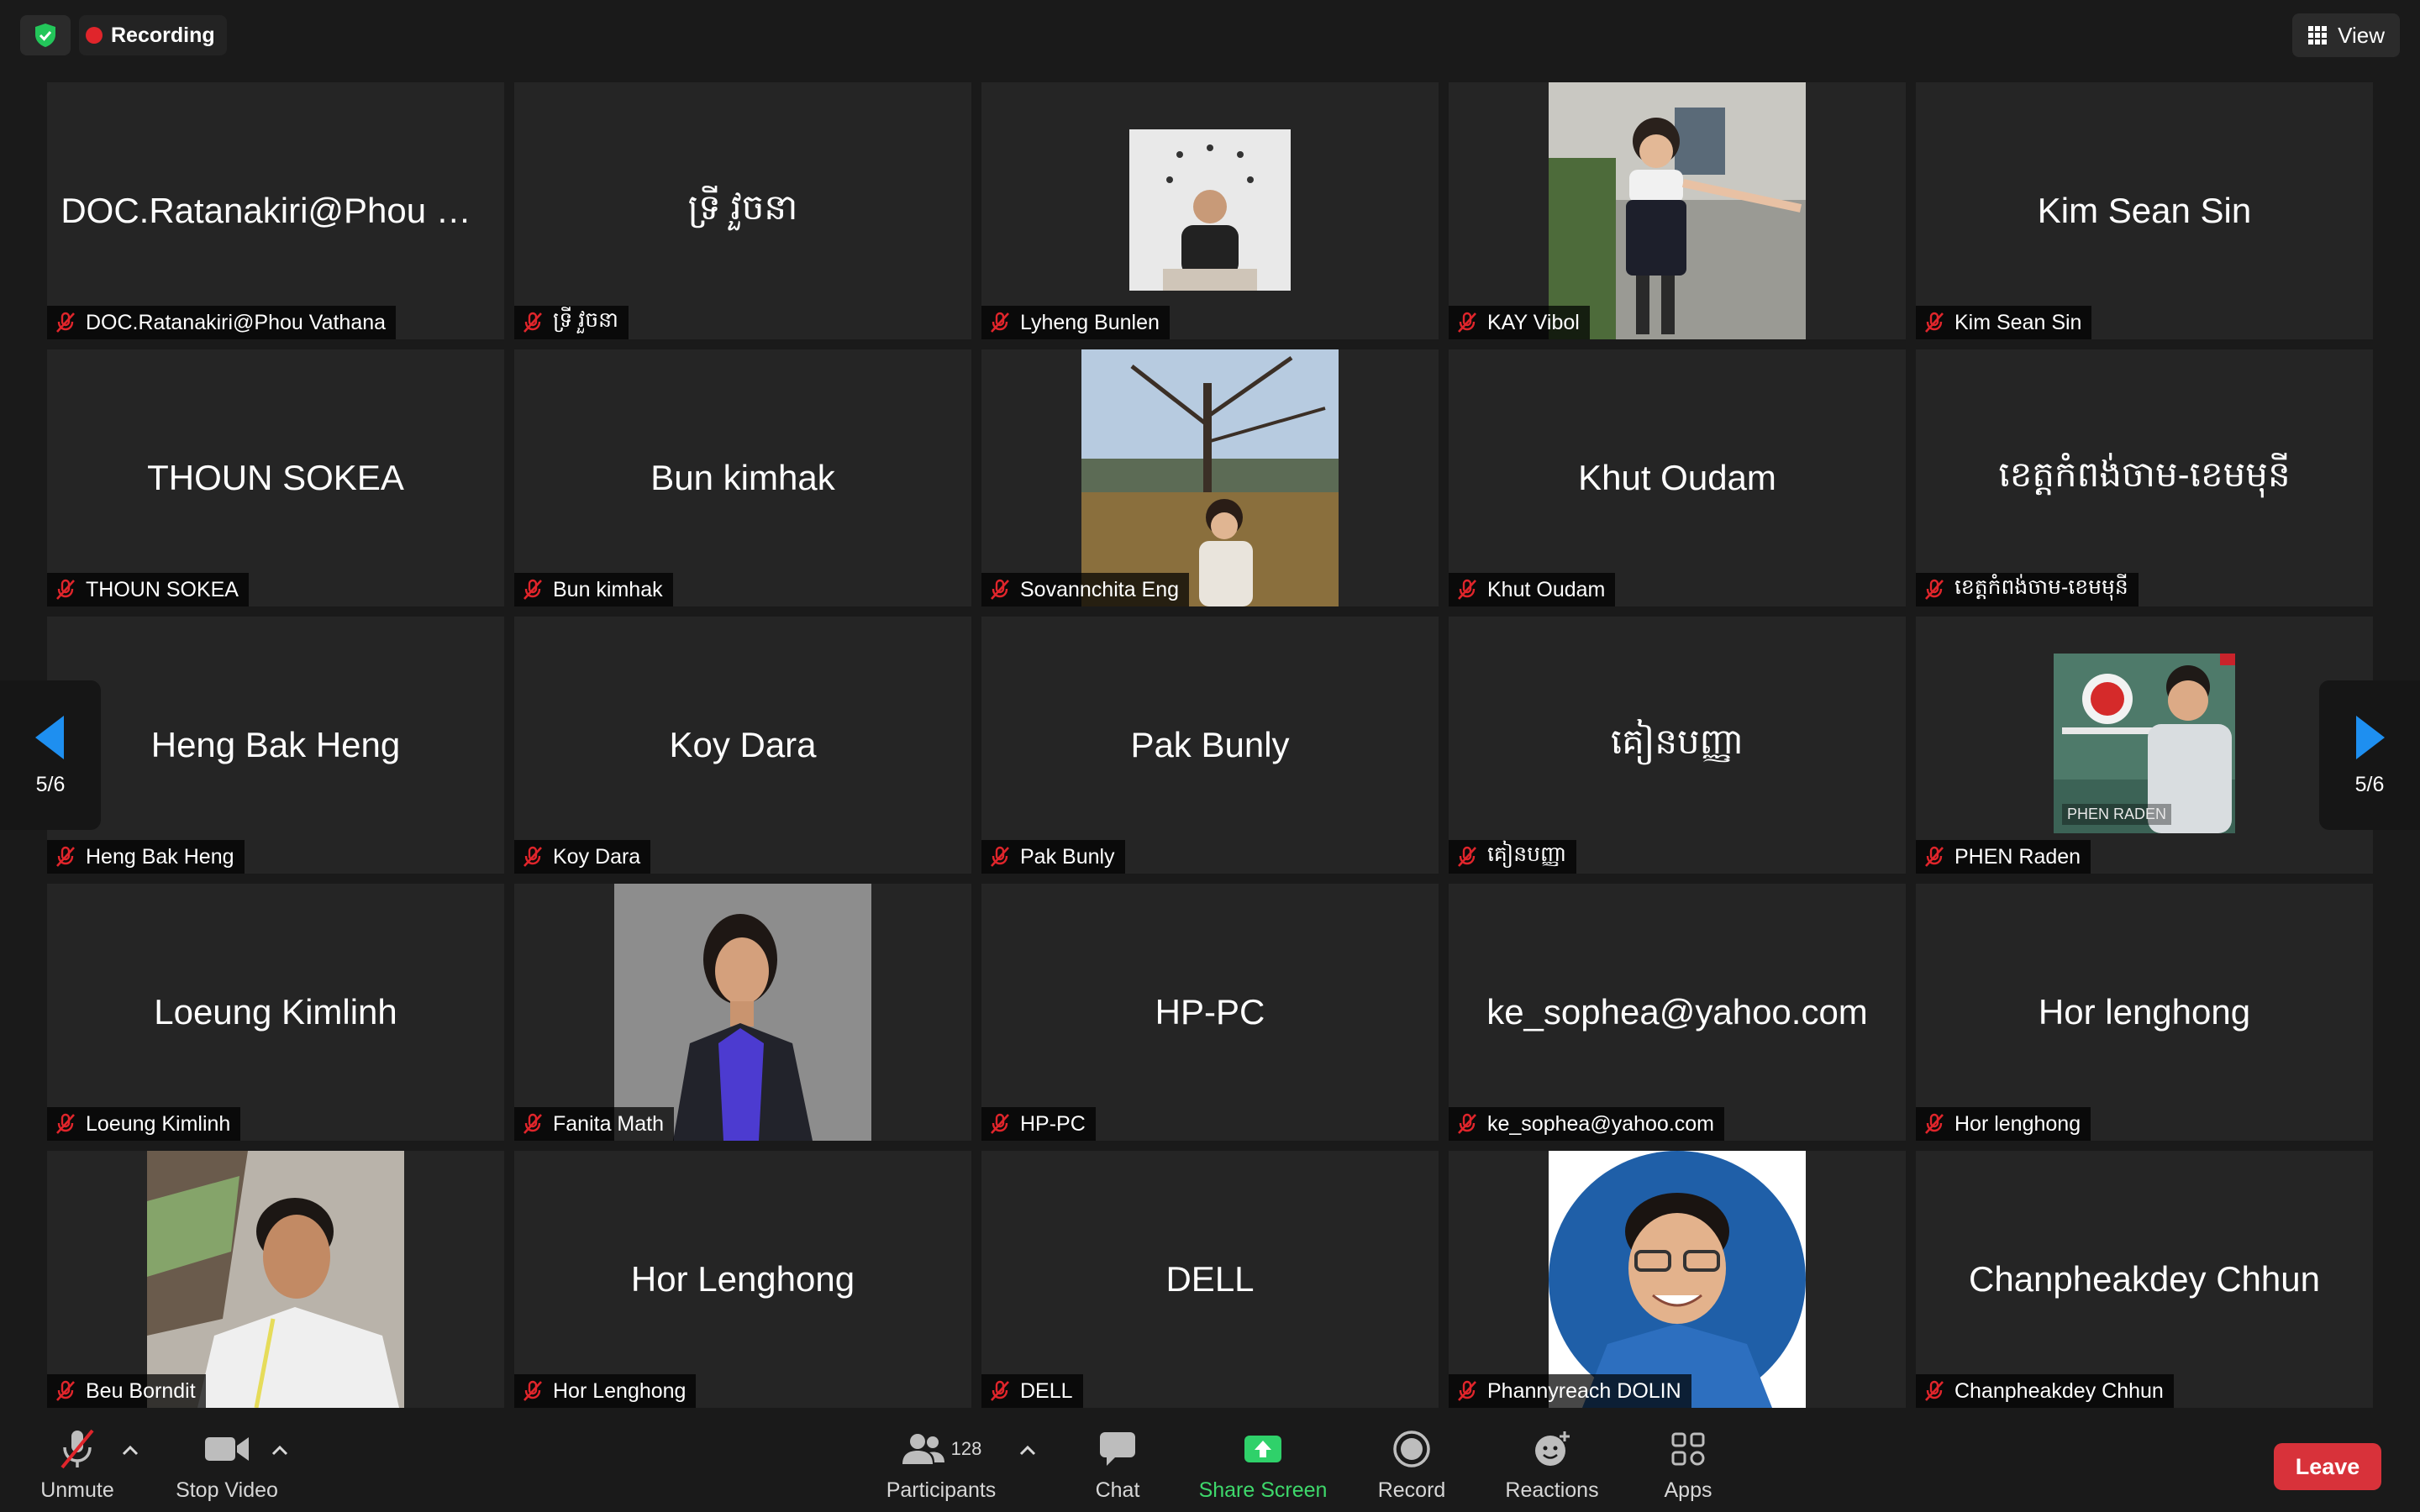 The width and height of the screenshot is (2420, 1512). Describe the element at coordinates (1688, 1490) in the screenshot. I see `apps-label: Apps` at that location.